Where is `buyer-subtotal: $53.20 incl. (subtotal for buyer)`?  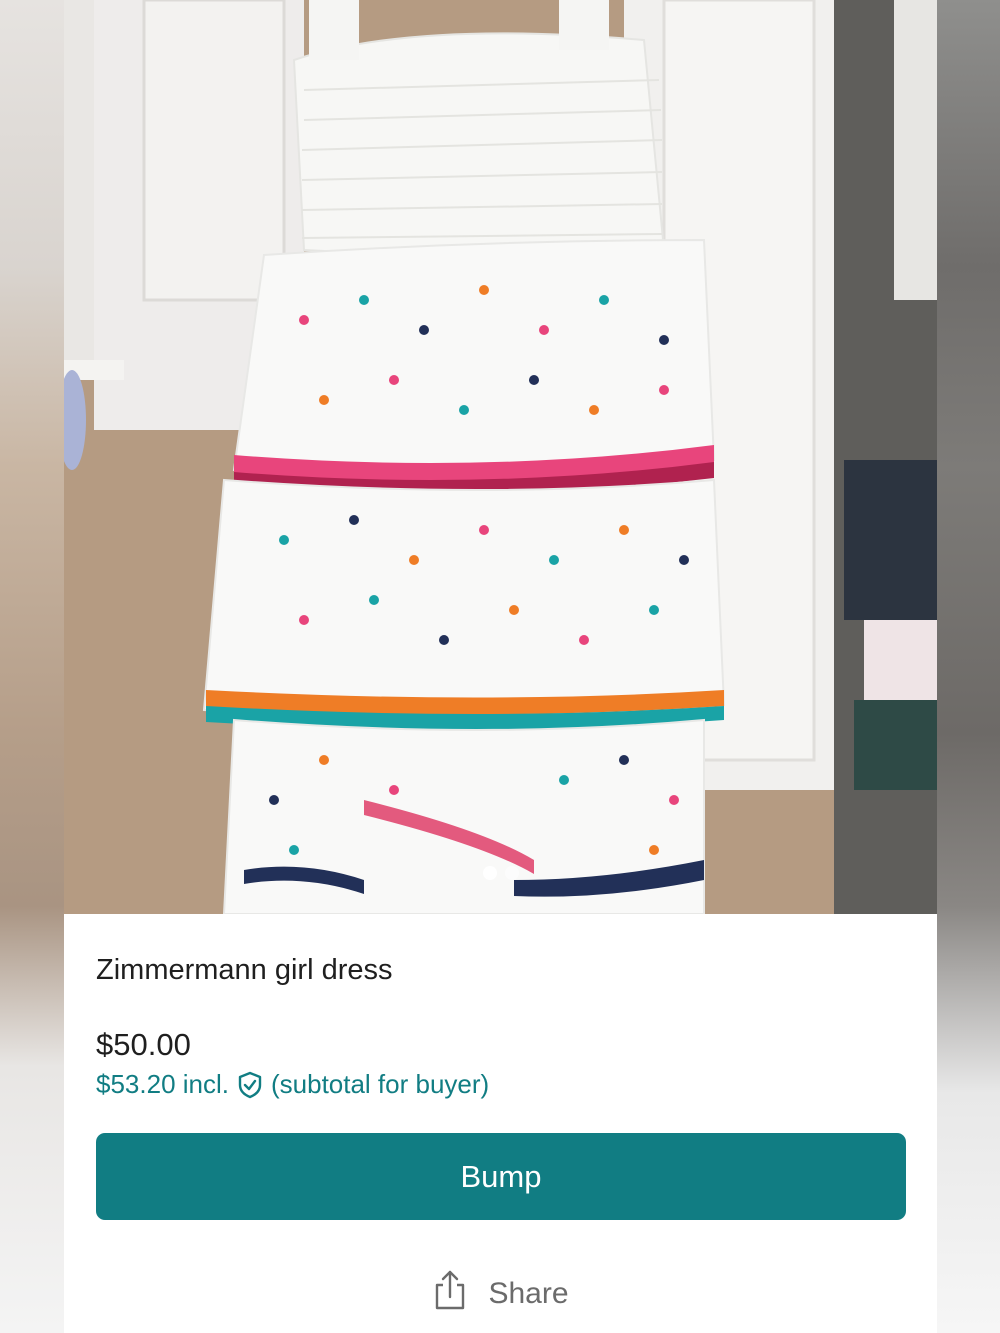
buyer-subtotal: $53.20 incl. (subtotal for buyer) is located at coordinates (292, 1084).